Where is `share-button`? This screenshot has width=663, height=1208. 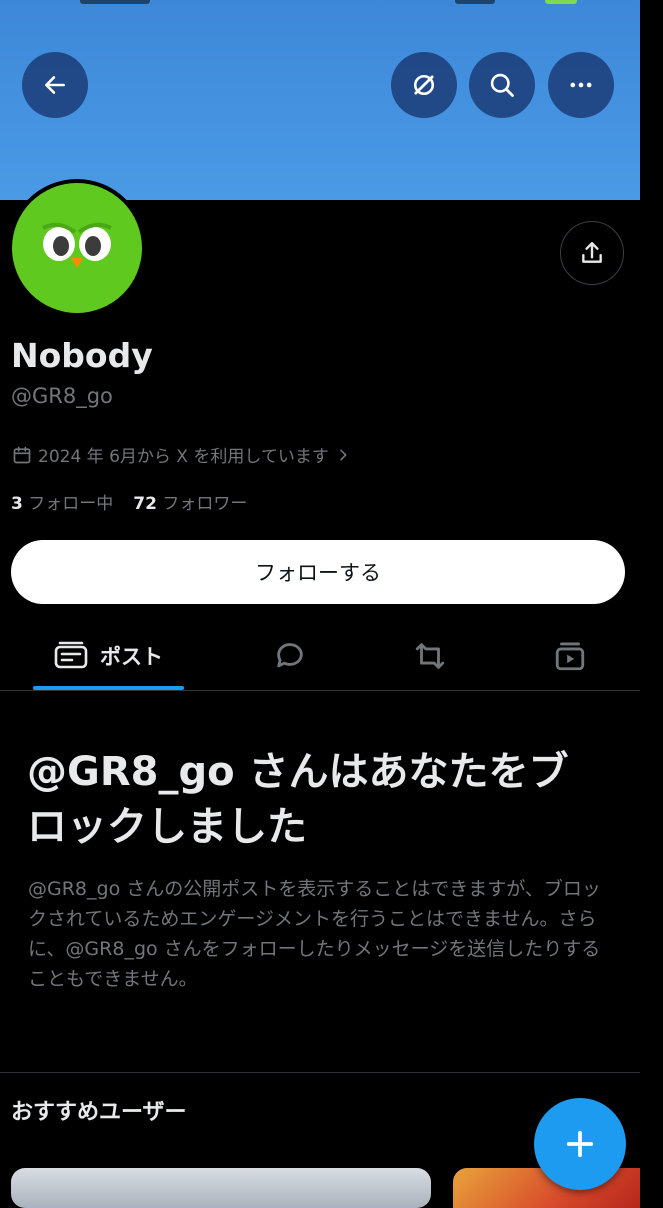 share-button is located at coordinates (592, 253).